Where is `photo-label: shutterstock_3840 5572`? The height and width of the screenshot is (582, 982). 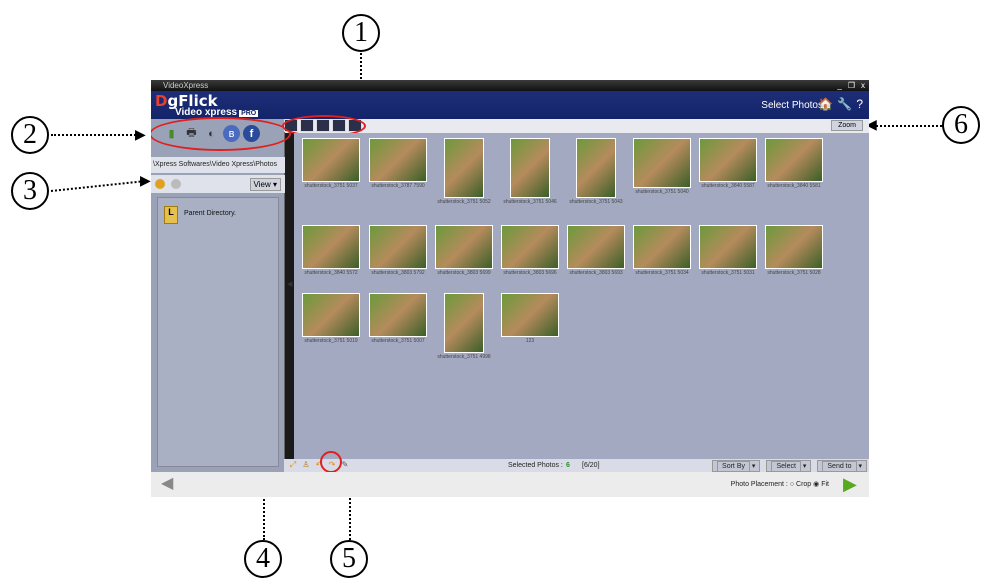
photo-label: shutterstock_3840 5572 is located at coordinates (331, 273).